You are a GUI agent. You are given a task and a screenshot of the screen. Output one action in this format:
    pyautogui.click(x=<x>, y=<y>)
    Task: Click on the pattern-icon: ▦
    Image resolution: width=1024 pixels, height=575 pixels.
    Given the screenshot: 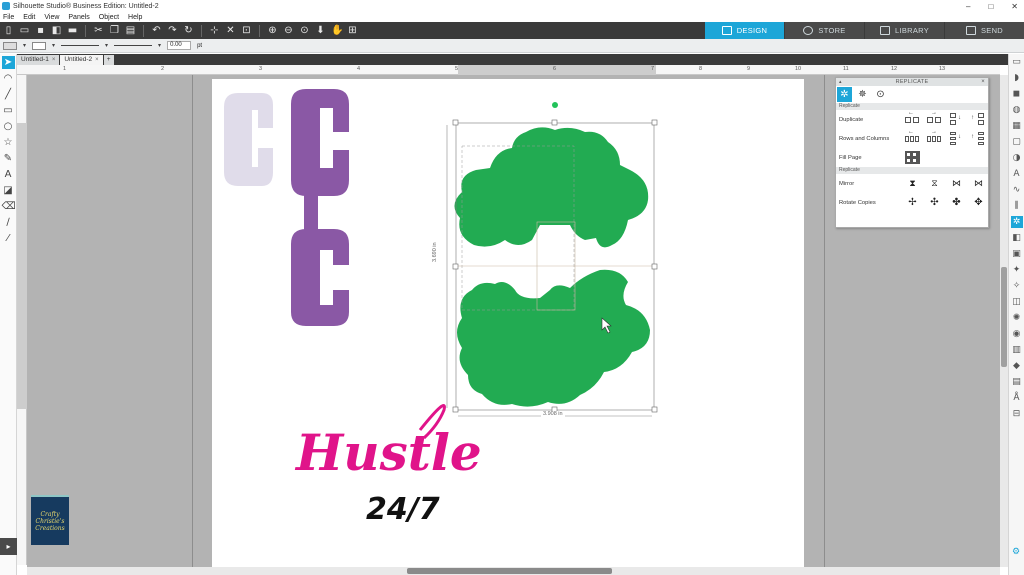 What is the action you would take?
    pyautogui.click(x=1017, y=126)
    